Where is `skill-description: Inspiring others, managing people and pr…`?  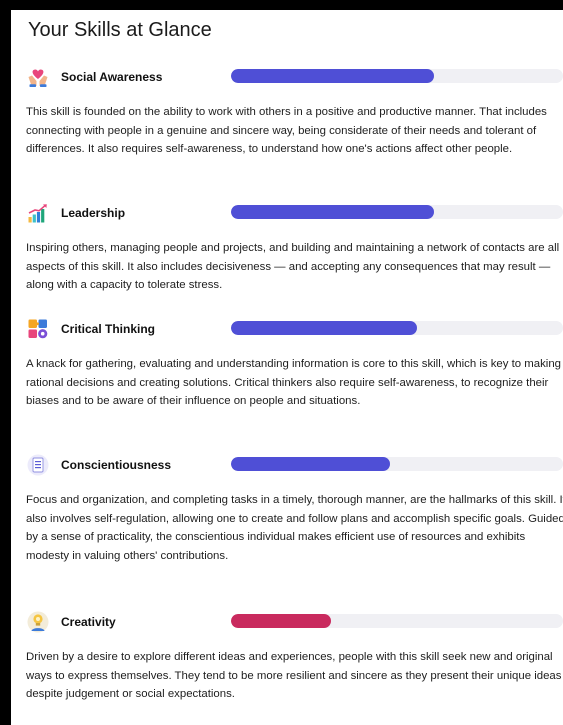 skill-description: Inspiring others, managing people and pr… is located at coordinates (293, 266).